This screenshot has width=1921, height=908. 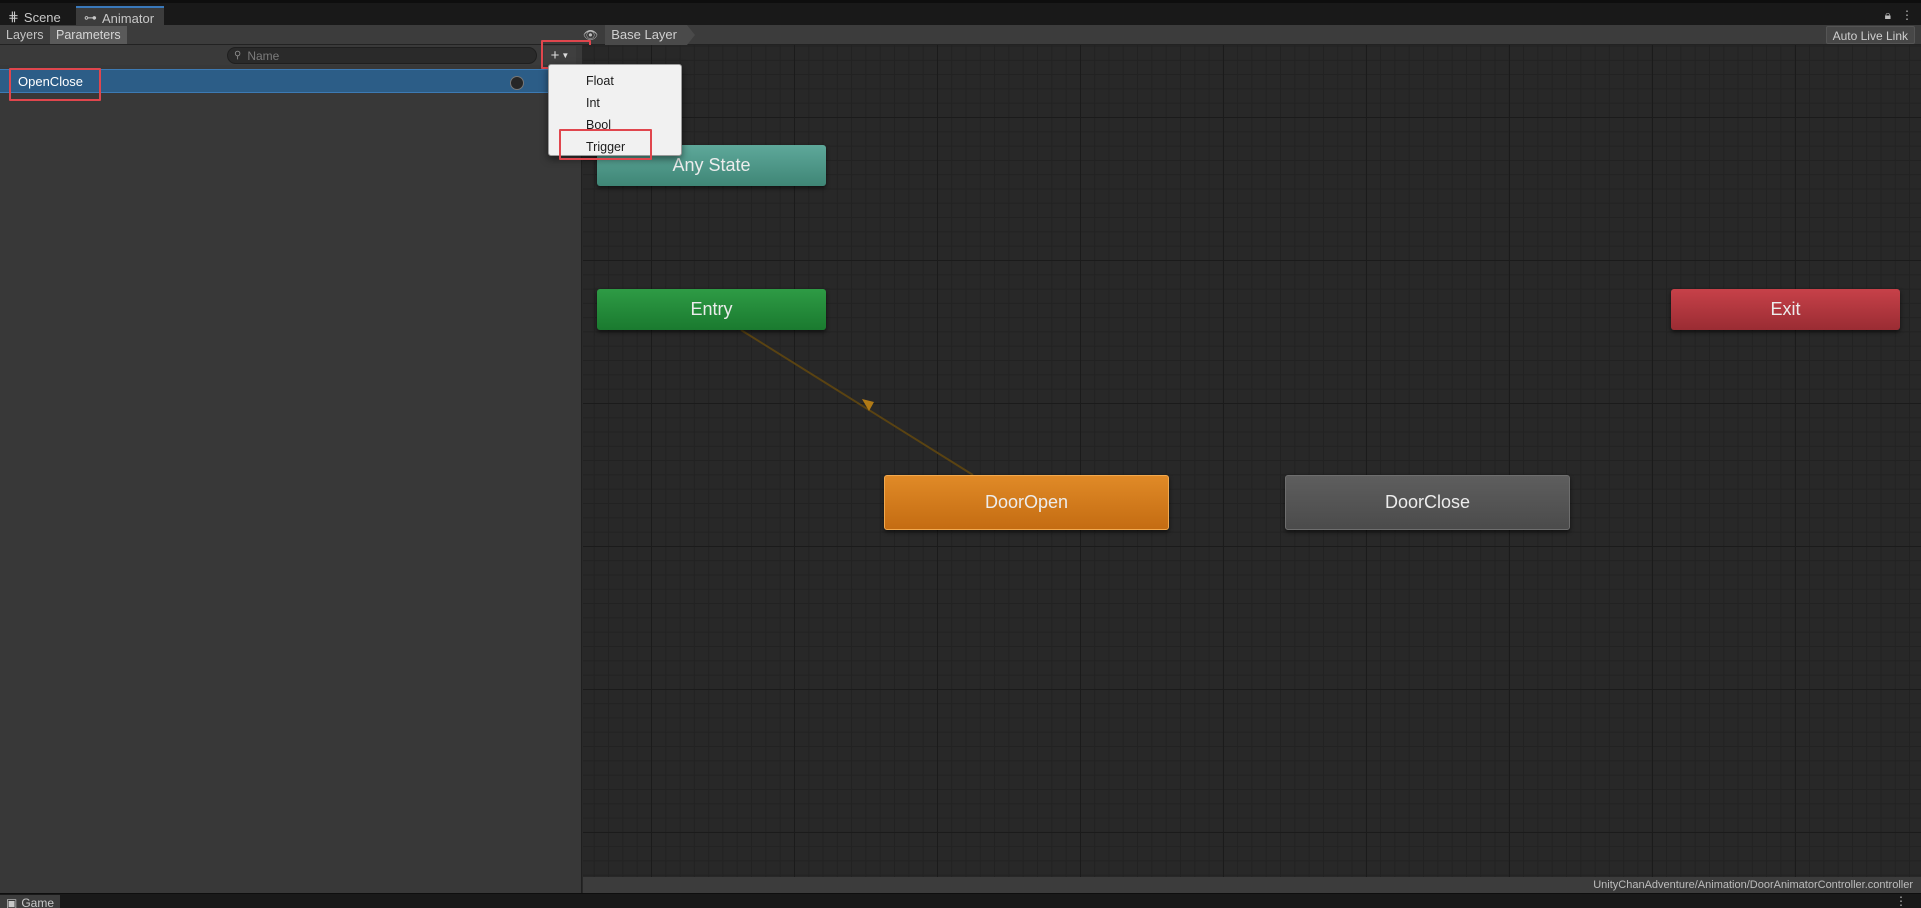 I want to click on parameters-tab-button: Parameters, so click(x=88, y=35).